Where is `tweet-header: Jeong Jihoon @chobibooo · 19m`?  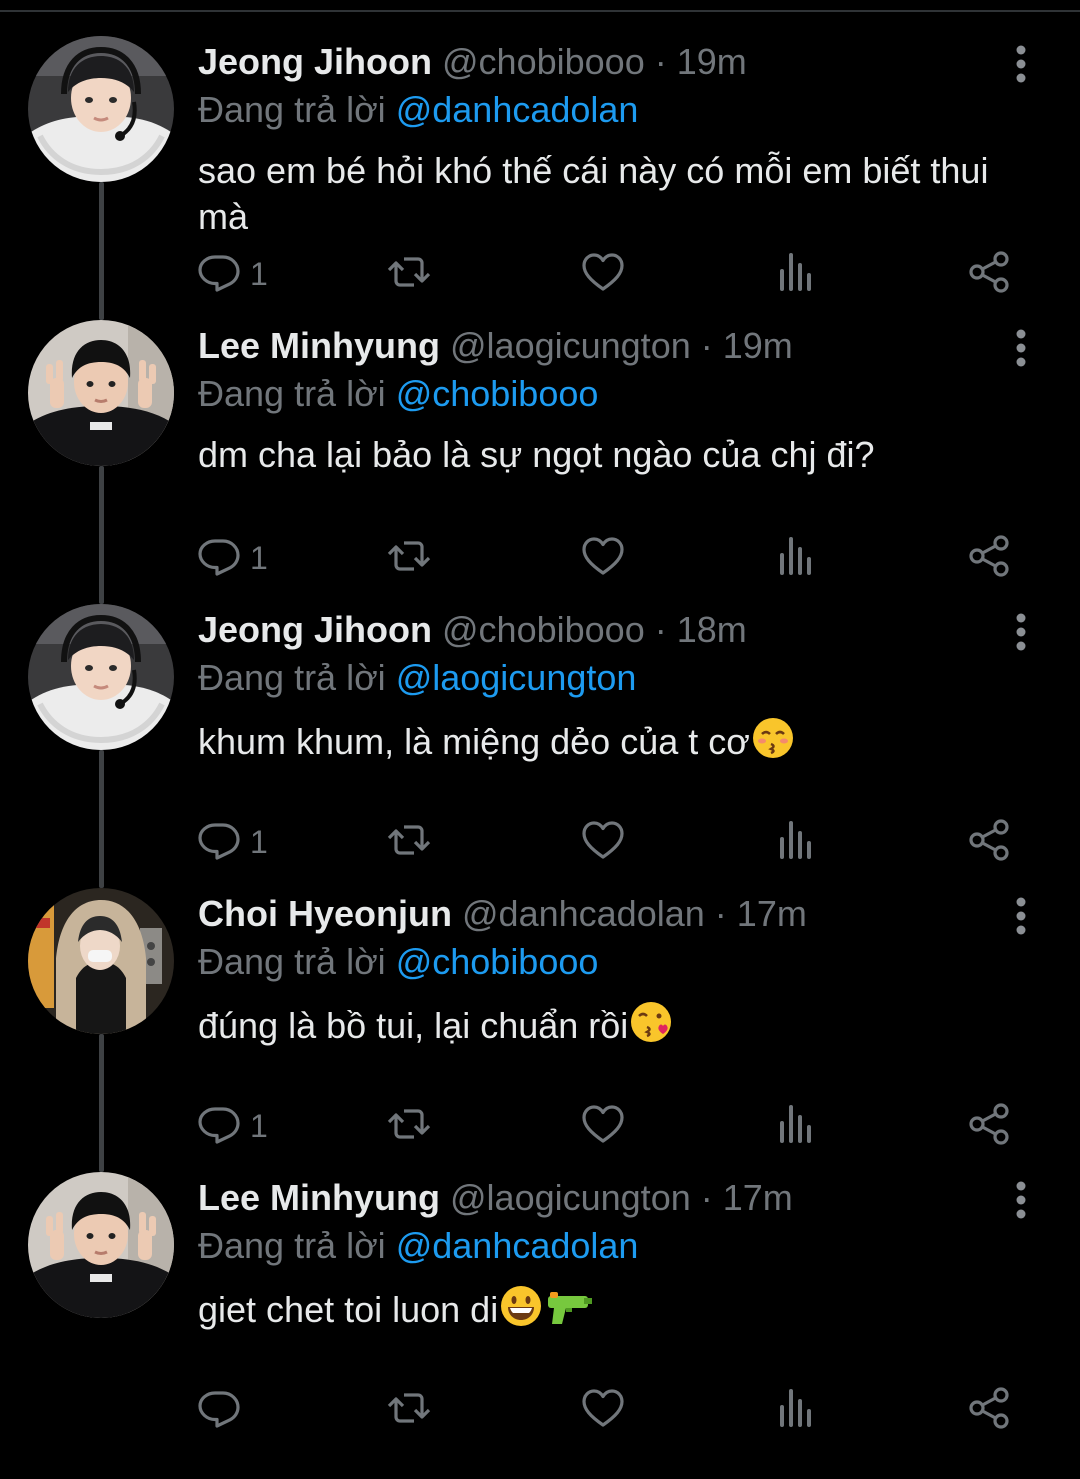 tweet-header: Jeong Jihoon @chobibooo · 19m is located at coordinates (472, 62).